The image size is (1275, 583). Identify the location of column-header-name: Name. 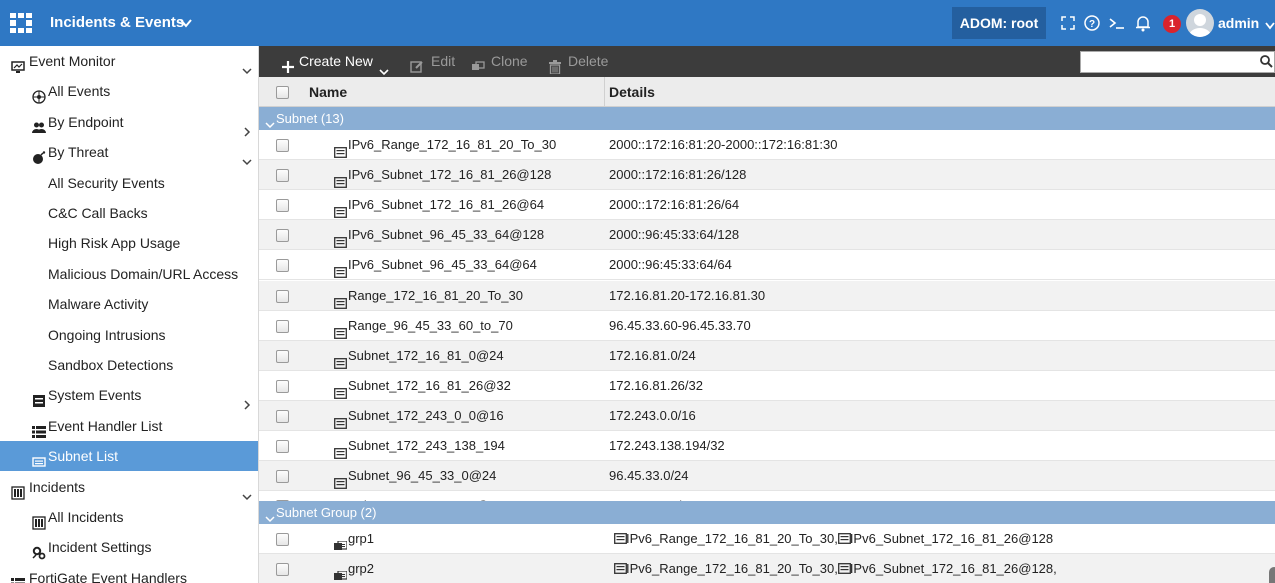
(328, 92).